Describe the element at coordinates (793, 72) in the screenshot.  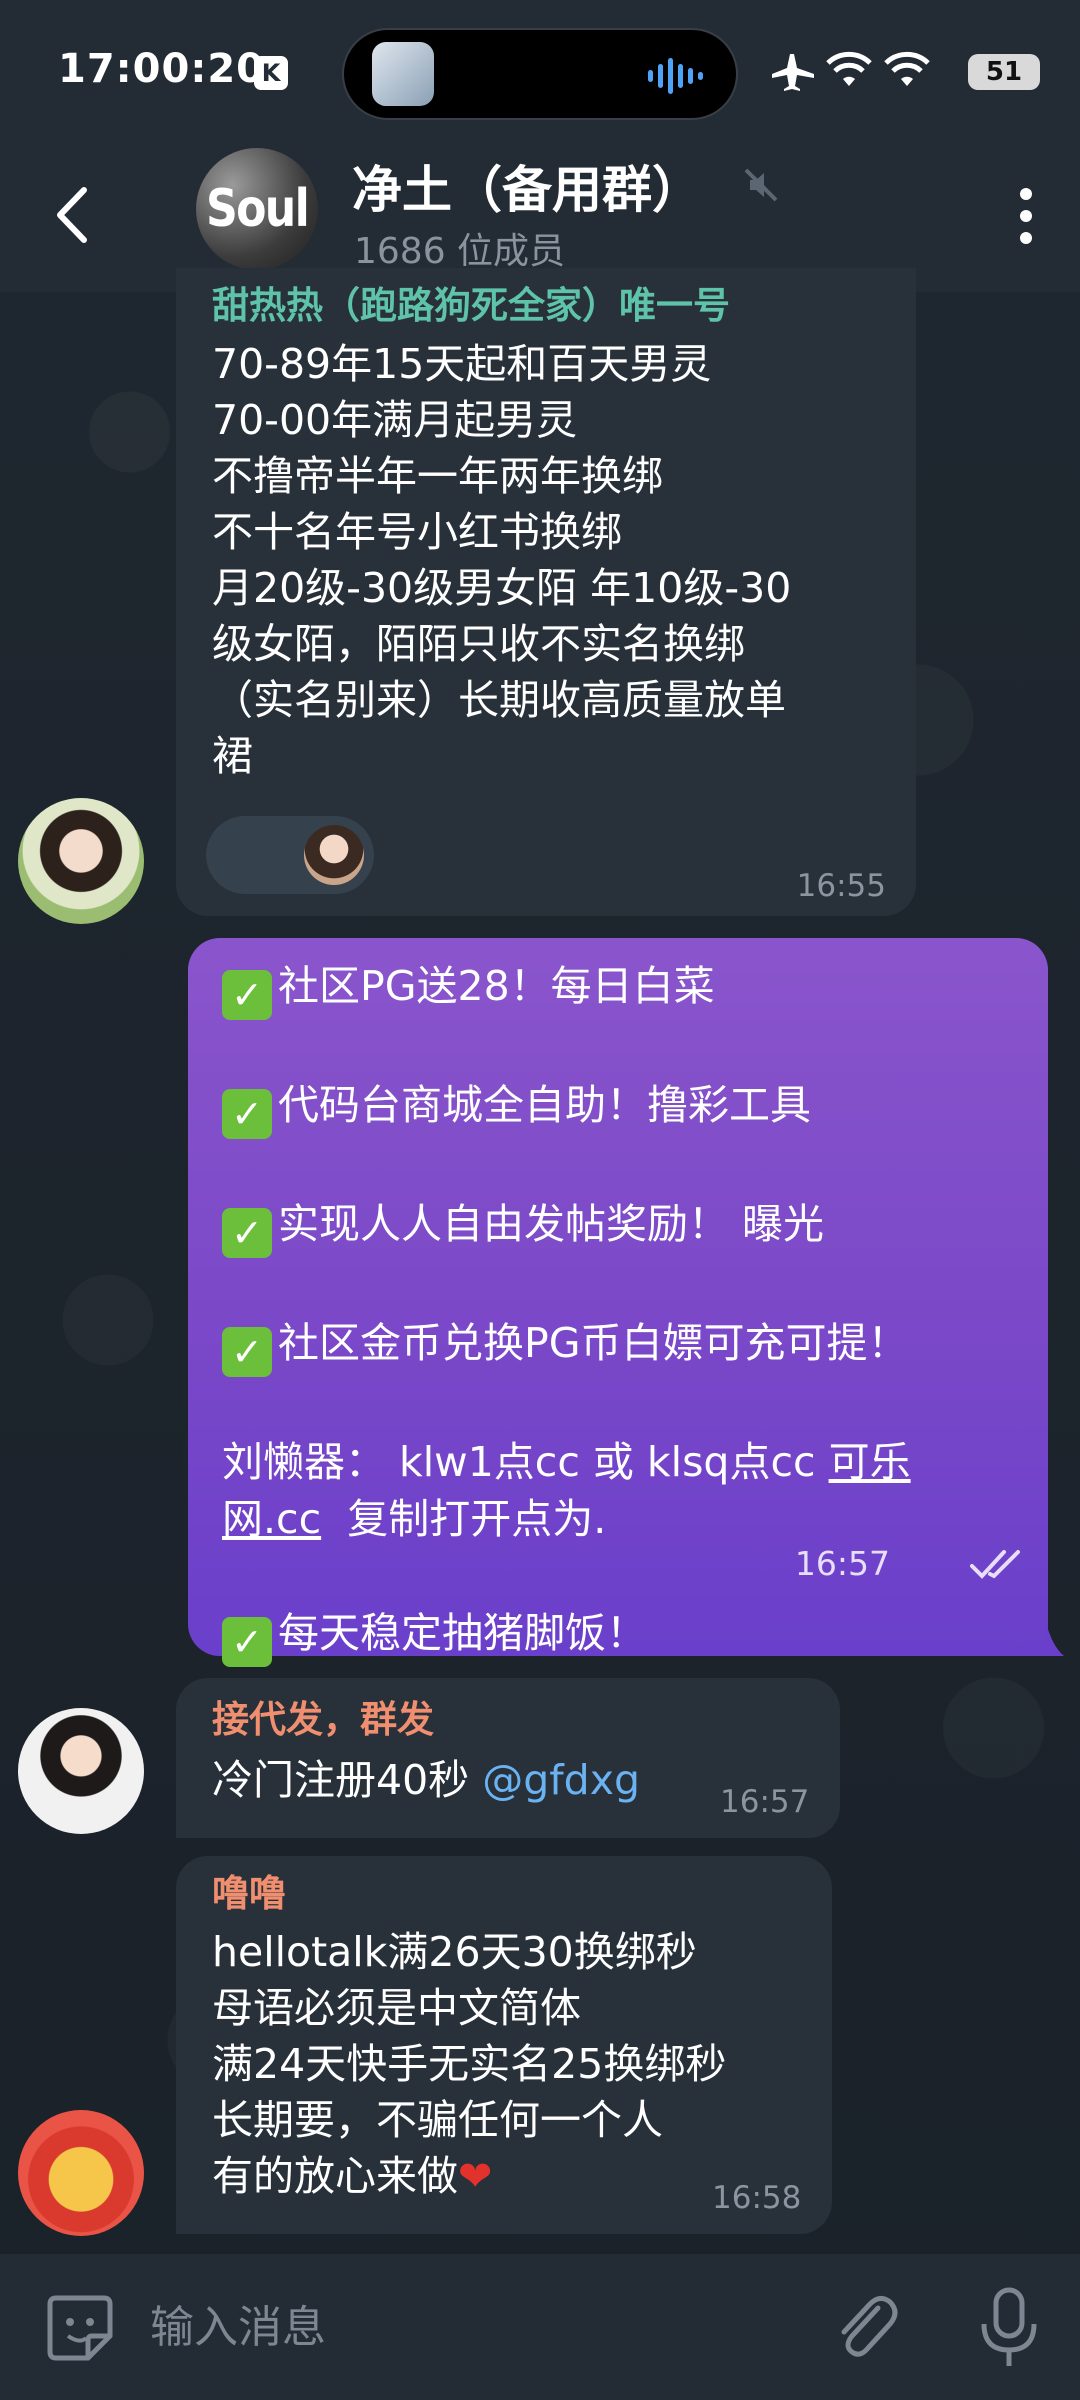
I see `airplane-icon` at that location.